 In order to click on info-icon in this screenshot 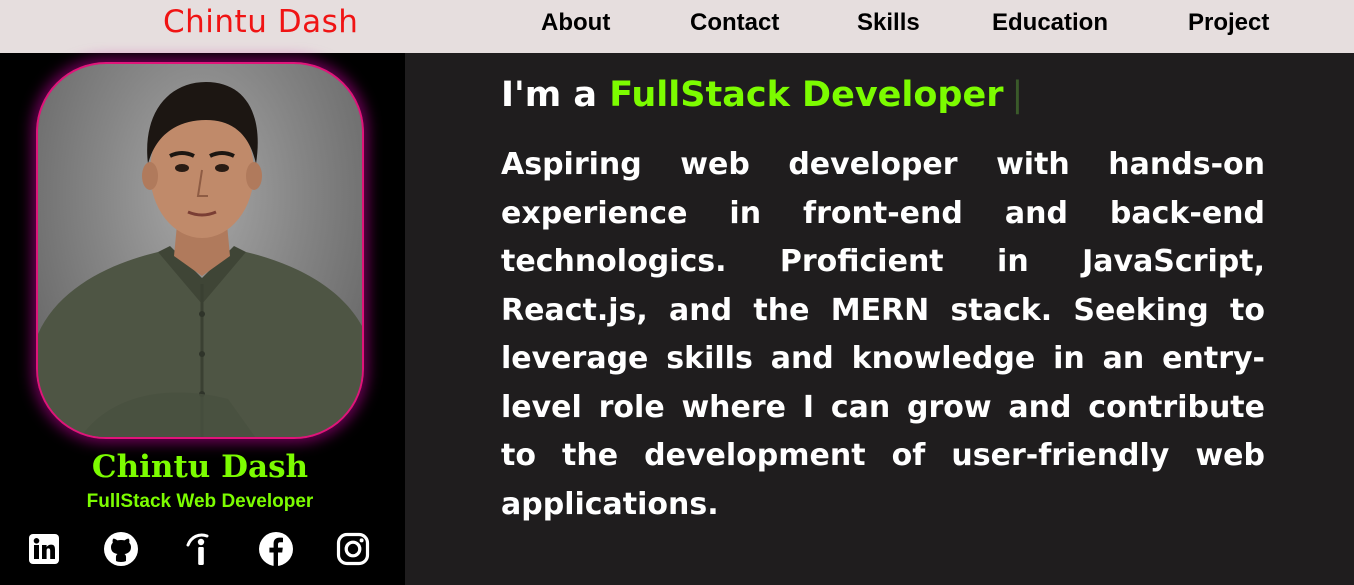, I will do `click(199, 549)`.